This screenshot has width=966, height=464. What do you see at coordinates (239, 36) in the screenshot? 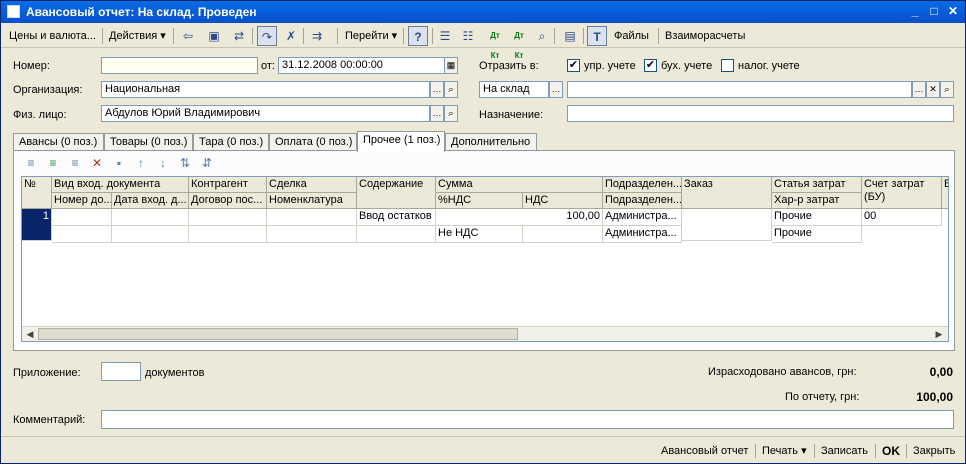
I see `refresh-icon: ⇄` at bounding box center [239, 36].